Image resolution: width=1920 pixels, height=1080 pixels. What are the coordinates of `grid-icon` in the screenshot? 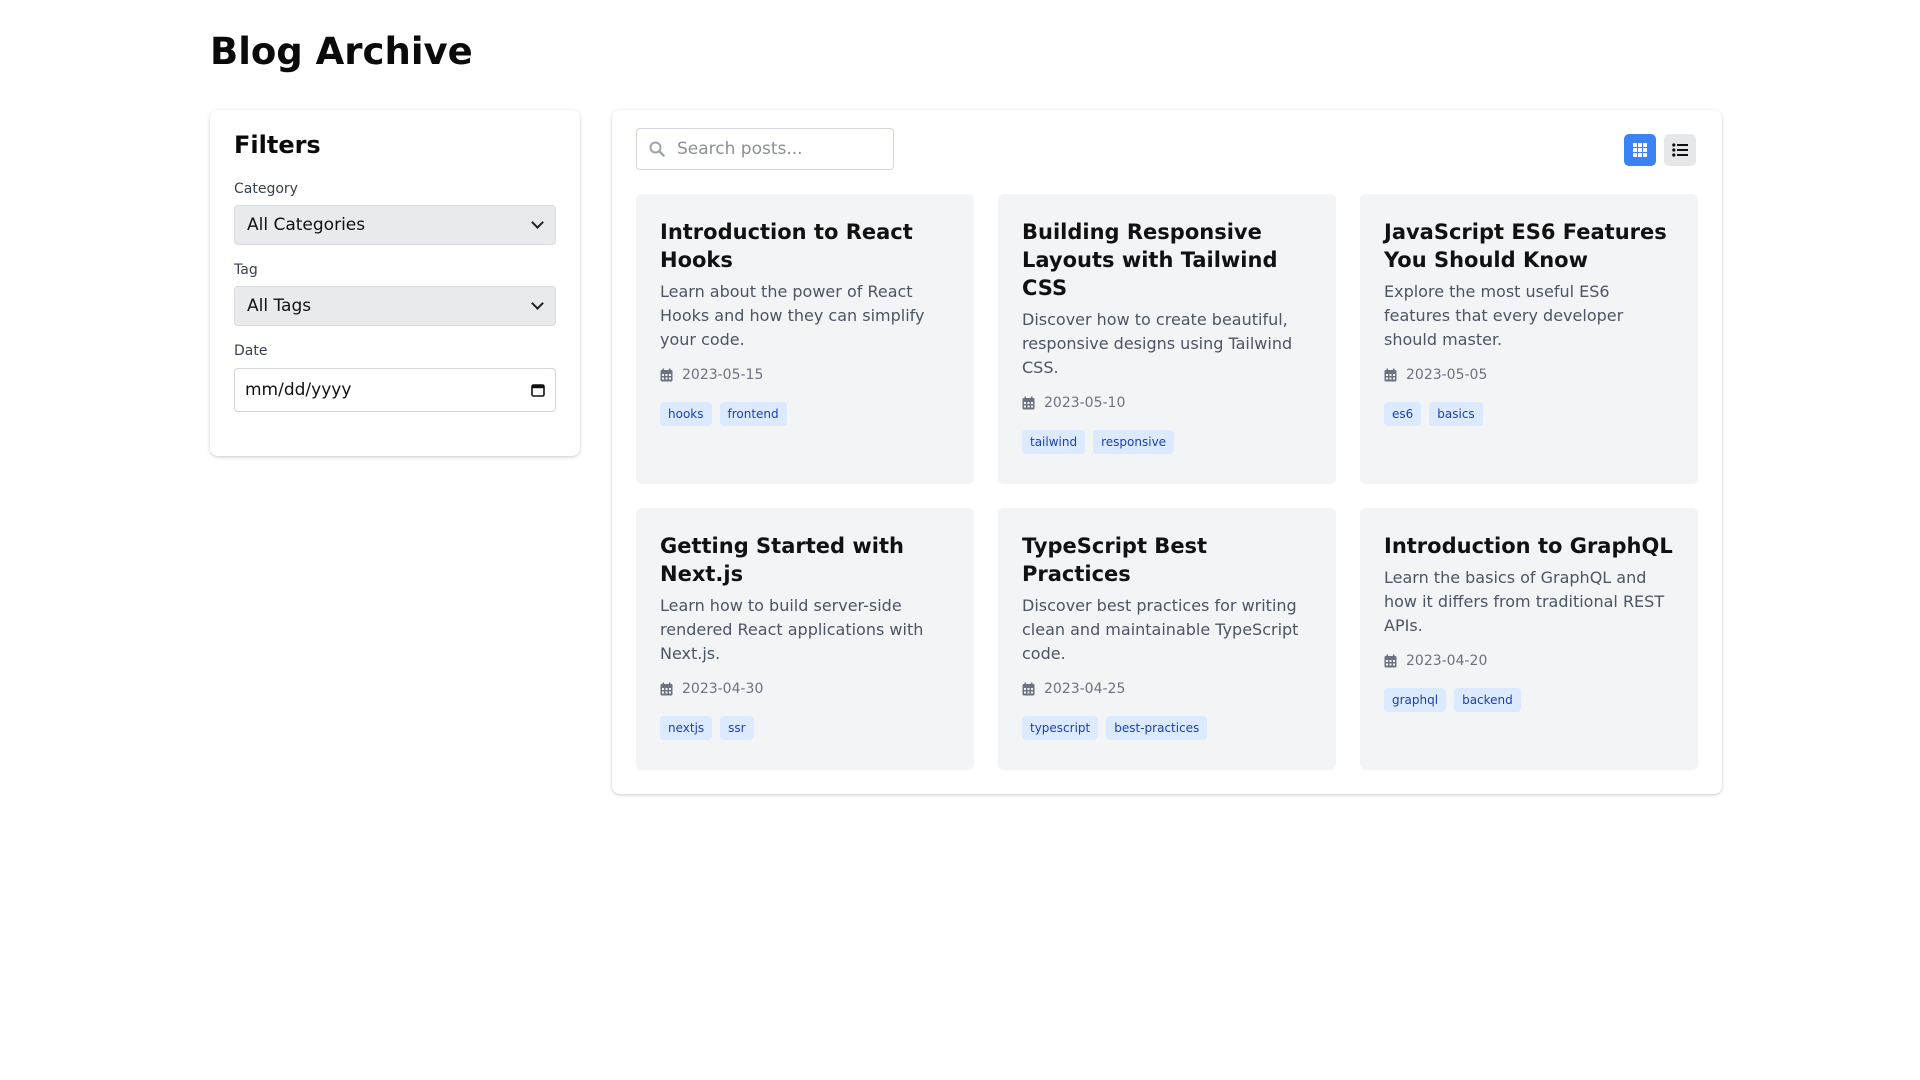 It's located at (1640, 150).